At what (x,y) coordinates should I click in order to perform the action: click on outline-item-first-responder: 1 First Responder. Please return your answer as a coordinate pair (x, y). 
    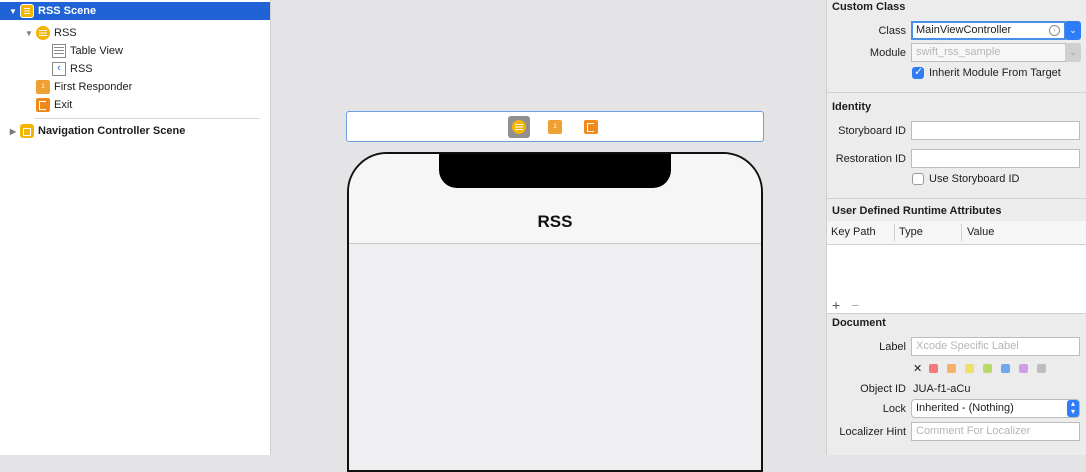
    Looking at the image, I should click on (135, 87).